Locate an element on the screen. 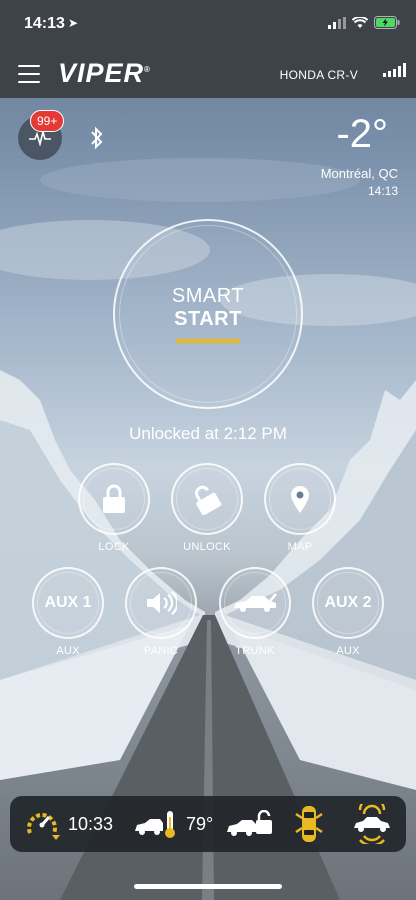 This screenshot has height=900, width=416. smart-start-label-line2: START is located at coordinates (208, 319).